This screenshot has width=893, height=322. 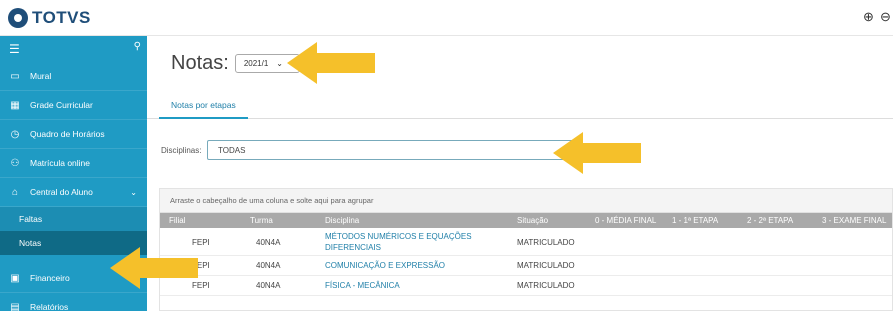 I want to click on monitor-icon: ▭, so click(x=15, y=76).